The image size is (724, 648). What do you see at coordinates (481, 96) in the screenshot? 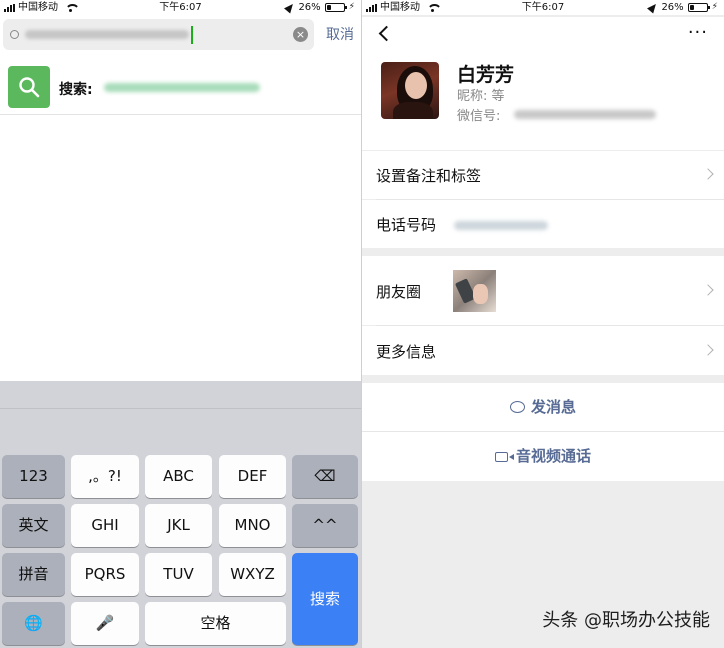
I see `contact-nickname: 昵称: 等` at bounding box center [481, 96].